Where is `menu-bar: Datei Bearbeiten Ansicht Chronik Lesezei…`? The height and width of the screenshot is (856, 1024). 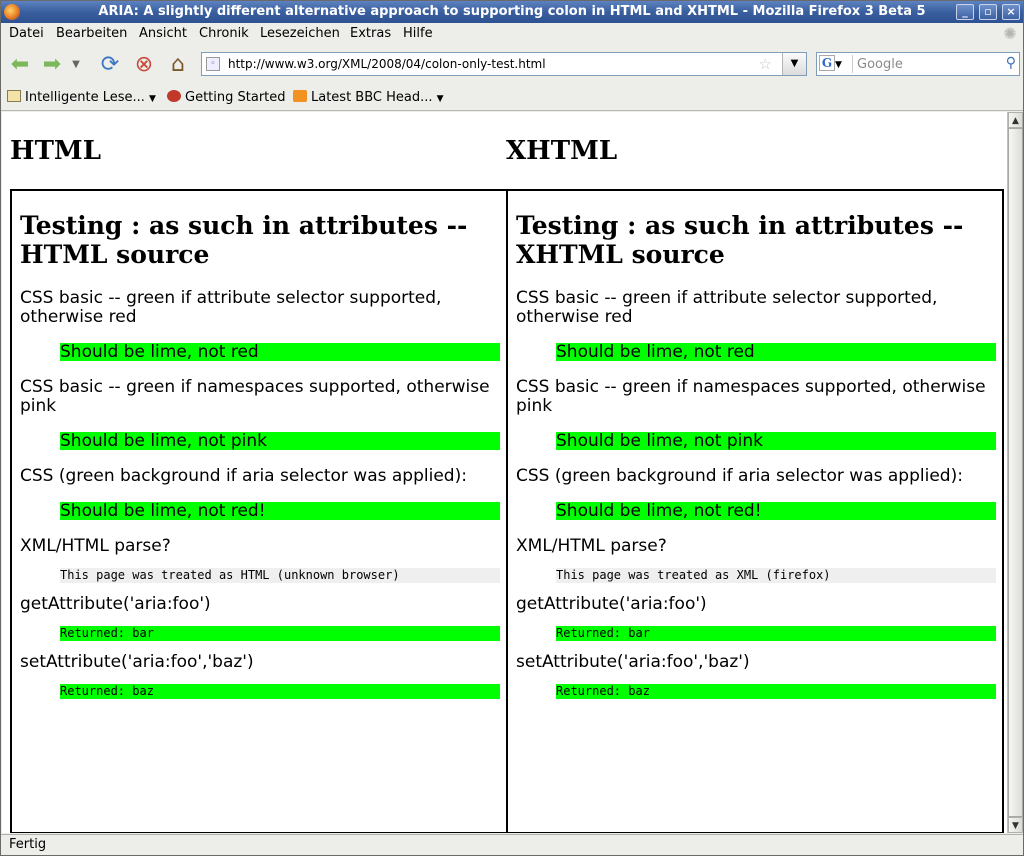
menu-bar: Datei Bearbeiten Ansicht Chronik Lesezei… is located at coordinates (512, 34).